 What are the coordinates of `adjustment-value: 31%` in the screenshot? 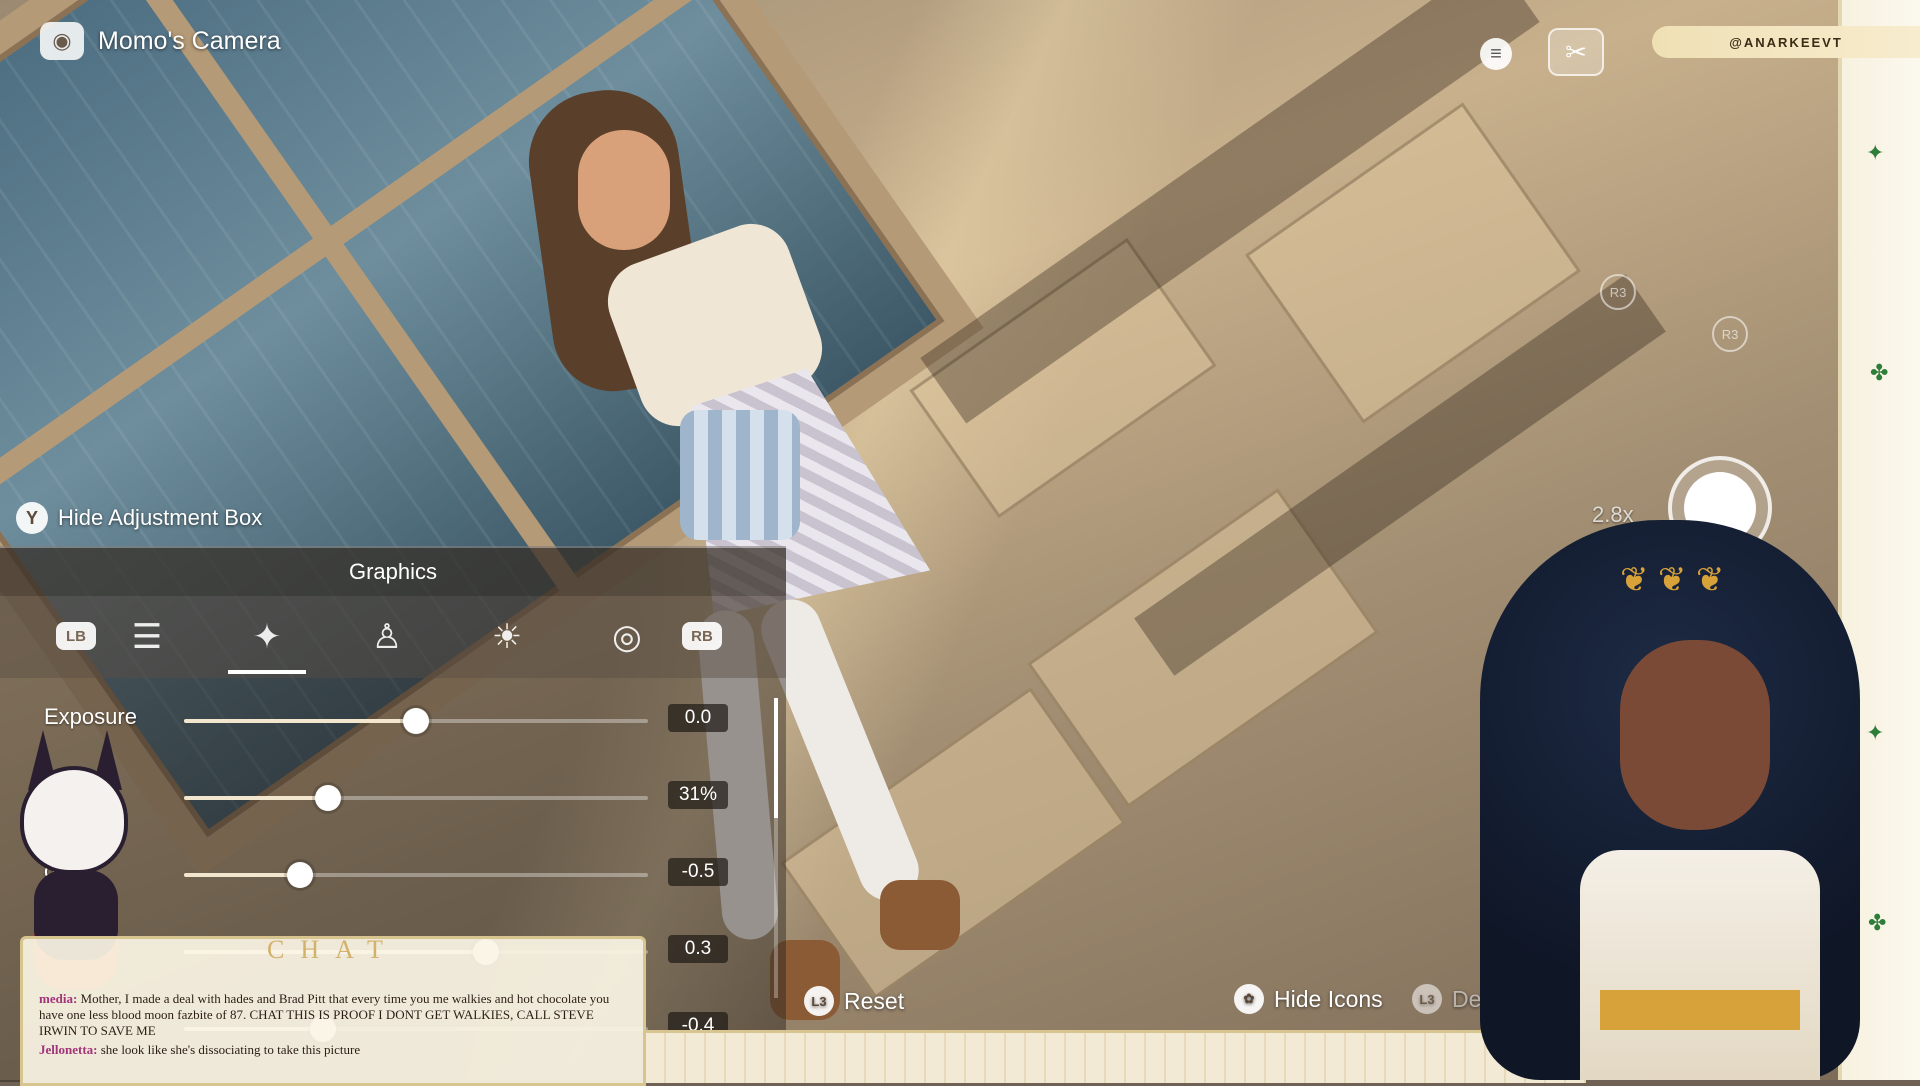 It's located at (698, 795).